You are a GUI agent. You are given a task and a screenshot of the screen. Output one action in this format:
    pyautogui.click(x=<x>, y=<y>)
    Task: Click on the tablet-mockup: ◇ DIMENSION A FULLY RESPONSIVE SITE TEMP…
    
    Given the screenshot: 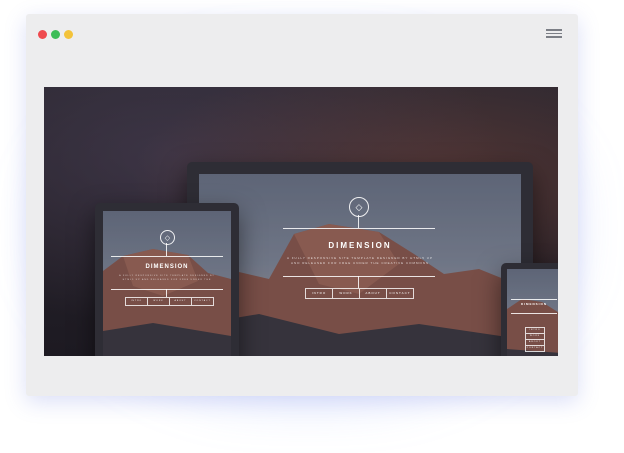 What is the action you would take?
    pyautogui.click(x=167, y=279)
    